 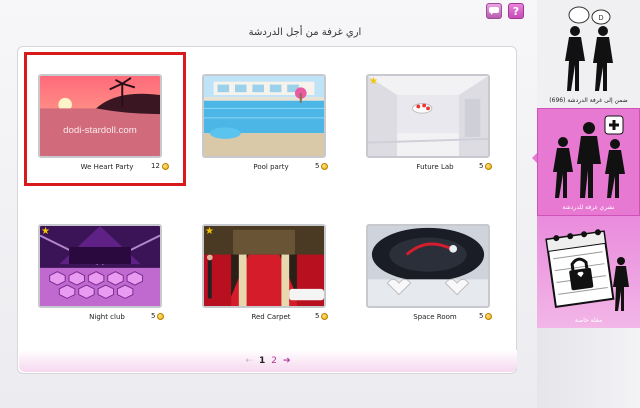 I want to click on page-2-link: 2, so click(x=274, y=361).